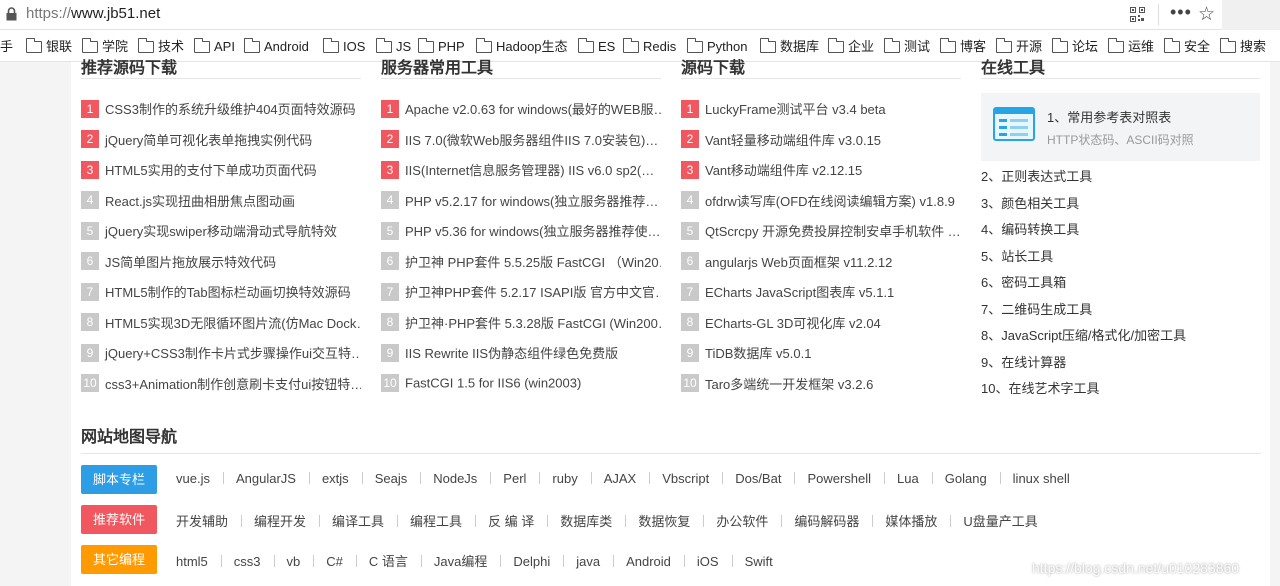 This screenshot has height=586, width=1280. I want to click on sitemap-link: vb, so click(294, 561).